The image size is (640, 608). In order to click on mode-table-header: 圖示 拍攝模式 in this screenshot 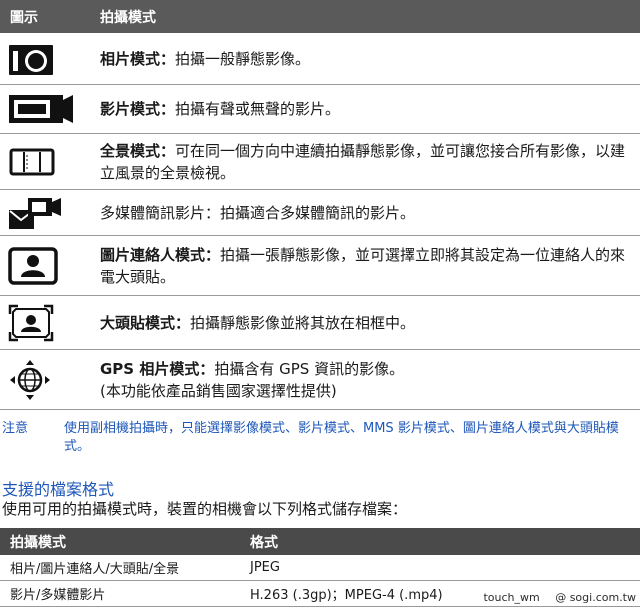, I will do `click(320, 16)`.